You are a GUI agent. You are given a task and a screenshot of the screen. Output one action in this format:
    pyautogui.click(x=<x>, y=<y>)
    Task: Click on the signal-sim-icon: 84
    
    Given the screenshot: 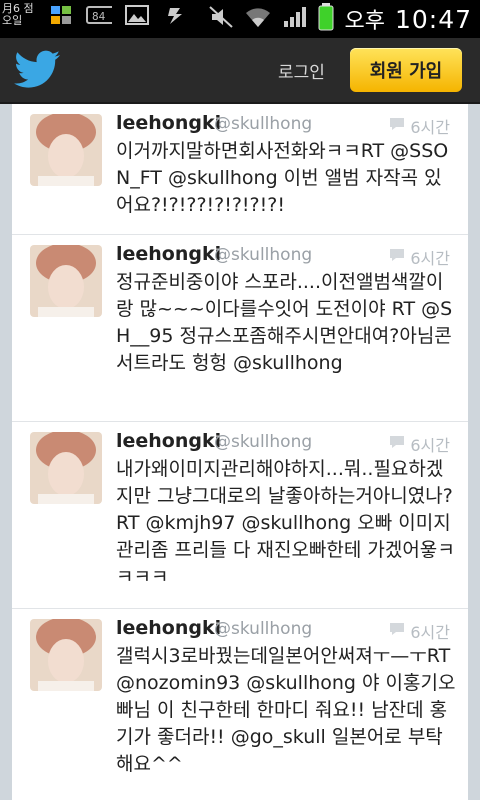 What is the action you would take?
    pyautogui.click(x=99, y=15)
    